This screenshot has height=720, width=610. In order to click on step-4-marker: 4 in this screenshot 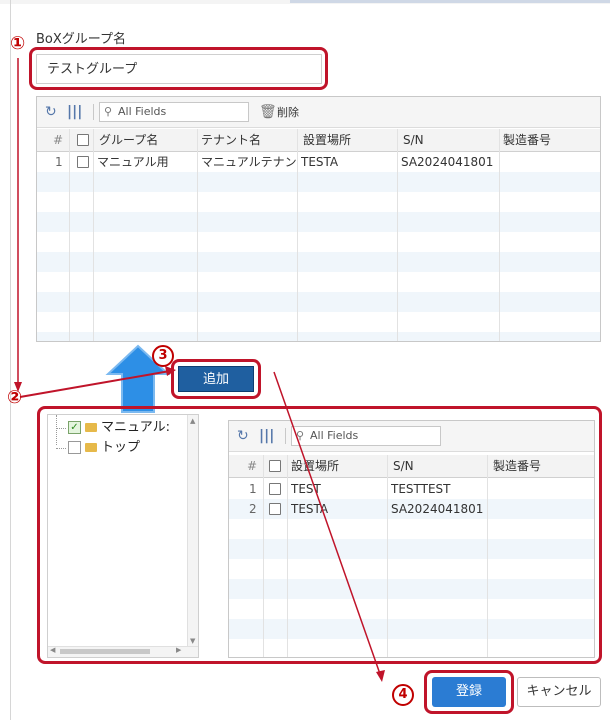, I will do `click(403, 695)`.